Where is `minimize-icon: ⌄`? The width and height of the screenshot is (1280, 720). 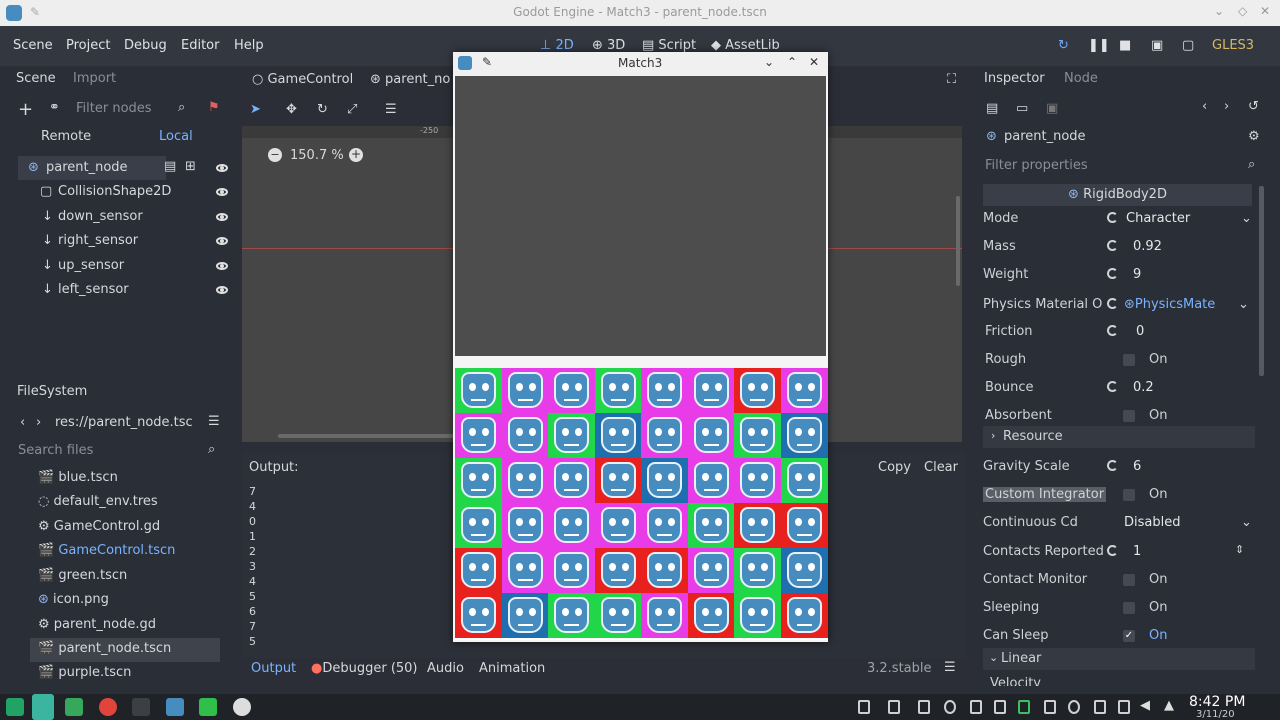 minimize-icon: ⌄ is located at coordinates (769, 62).